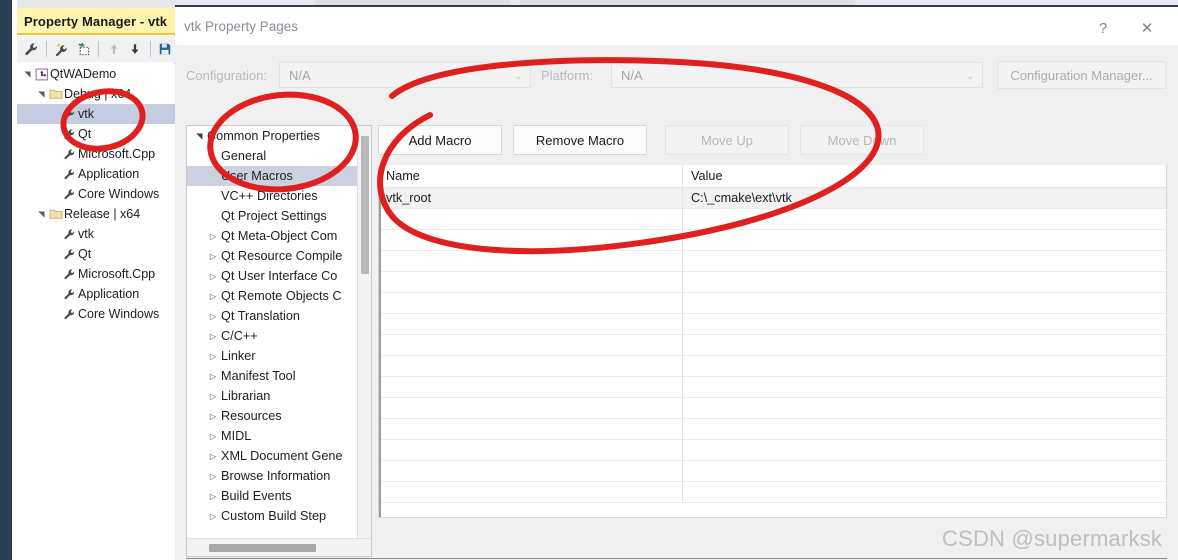 This screenshot has height=560, width=1178. Describe the element at coordinates (96, 94) in the screenshot. I see `pm-tree-item: ◢ Debug | x64` at that location.